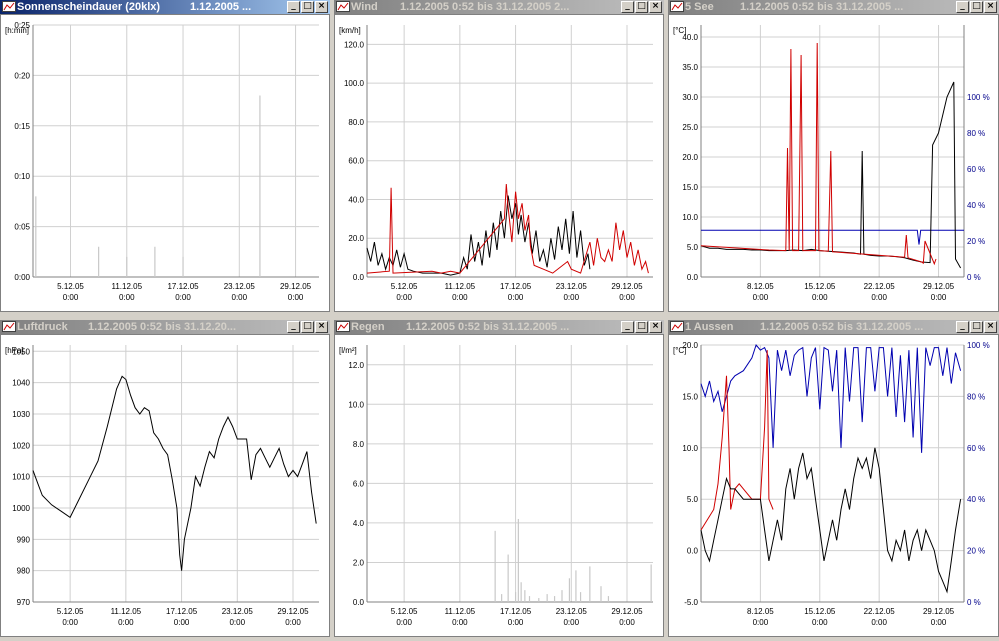 The height and width of the screenshot is (641, 999). Describe the element at coordinates (359, 523) in the screenshot. I see `y-tick-label: 4.0` at that location.